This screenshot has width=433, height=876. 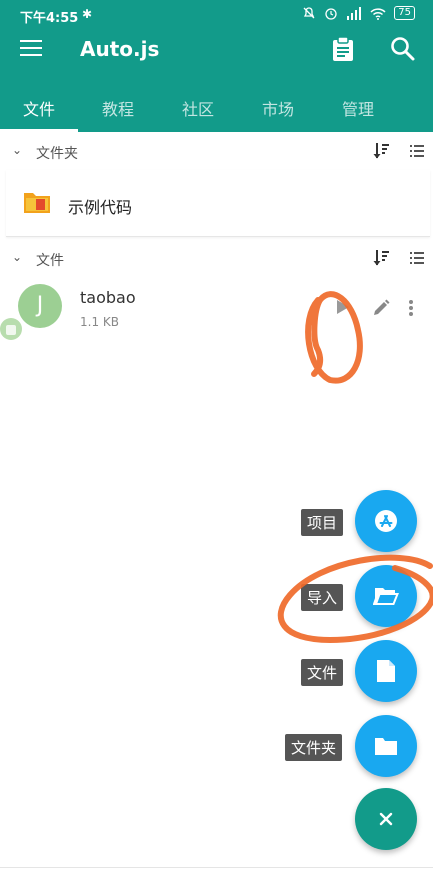 I want to click on signal-icon, so click(x=354, y=13).